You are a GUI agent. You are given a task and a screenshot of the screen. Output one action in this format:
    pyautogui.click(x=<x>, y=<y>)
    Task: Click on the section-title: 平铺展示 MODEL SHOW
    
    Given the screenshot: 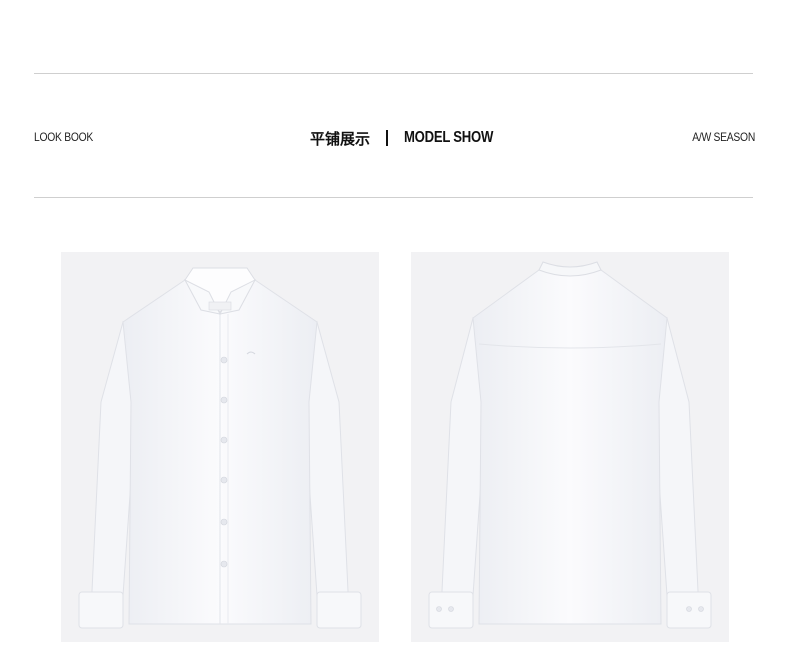 What is the action you would take?
    pyautogui.click(x=411, y=138)
    